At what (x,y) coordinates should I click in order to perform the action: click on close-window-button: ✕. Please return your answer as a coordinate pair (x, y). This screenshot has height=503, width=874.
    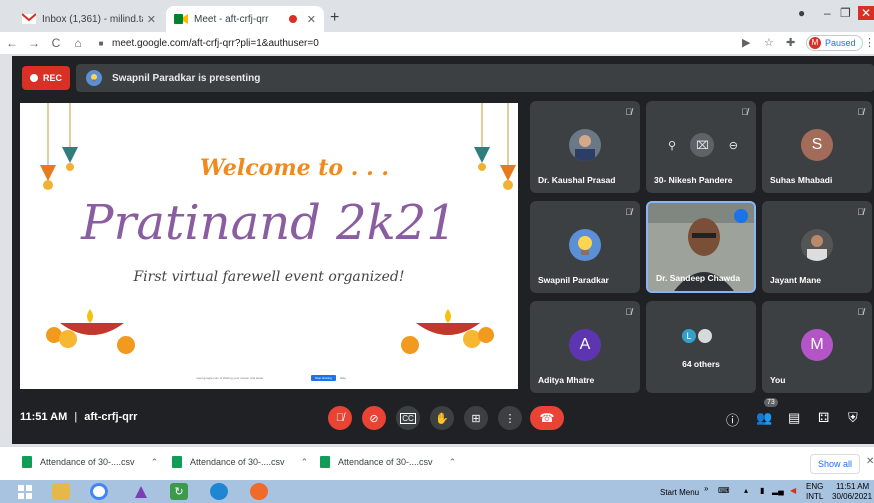
    Looking at the image, I should click on (866, 13).